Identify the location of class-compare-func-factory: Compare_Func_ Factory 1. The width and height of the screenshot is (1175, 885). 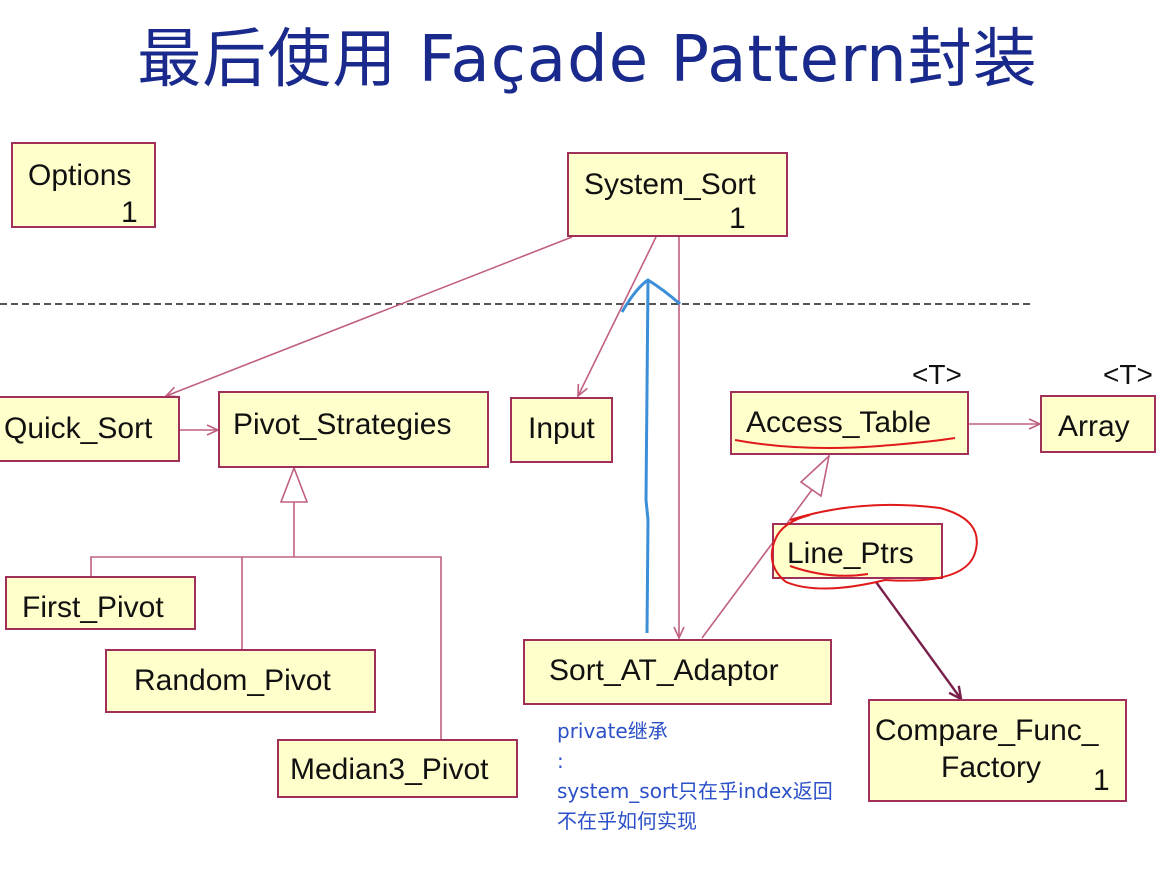
(997, 750).